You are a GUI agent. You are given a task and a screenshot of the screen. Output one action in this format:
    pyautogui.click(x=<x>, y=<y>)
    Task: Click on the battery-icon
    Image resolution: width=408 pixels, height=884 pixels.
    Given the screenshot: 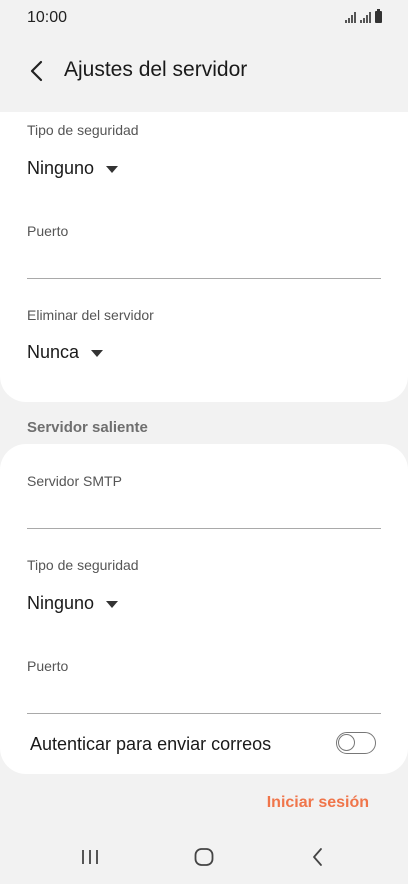 What is the action you would take?
    pyautogui.click(x=378, y=16)
    